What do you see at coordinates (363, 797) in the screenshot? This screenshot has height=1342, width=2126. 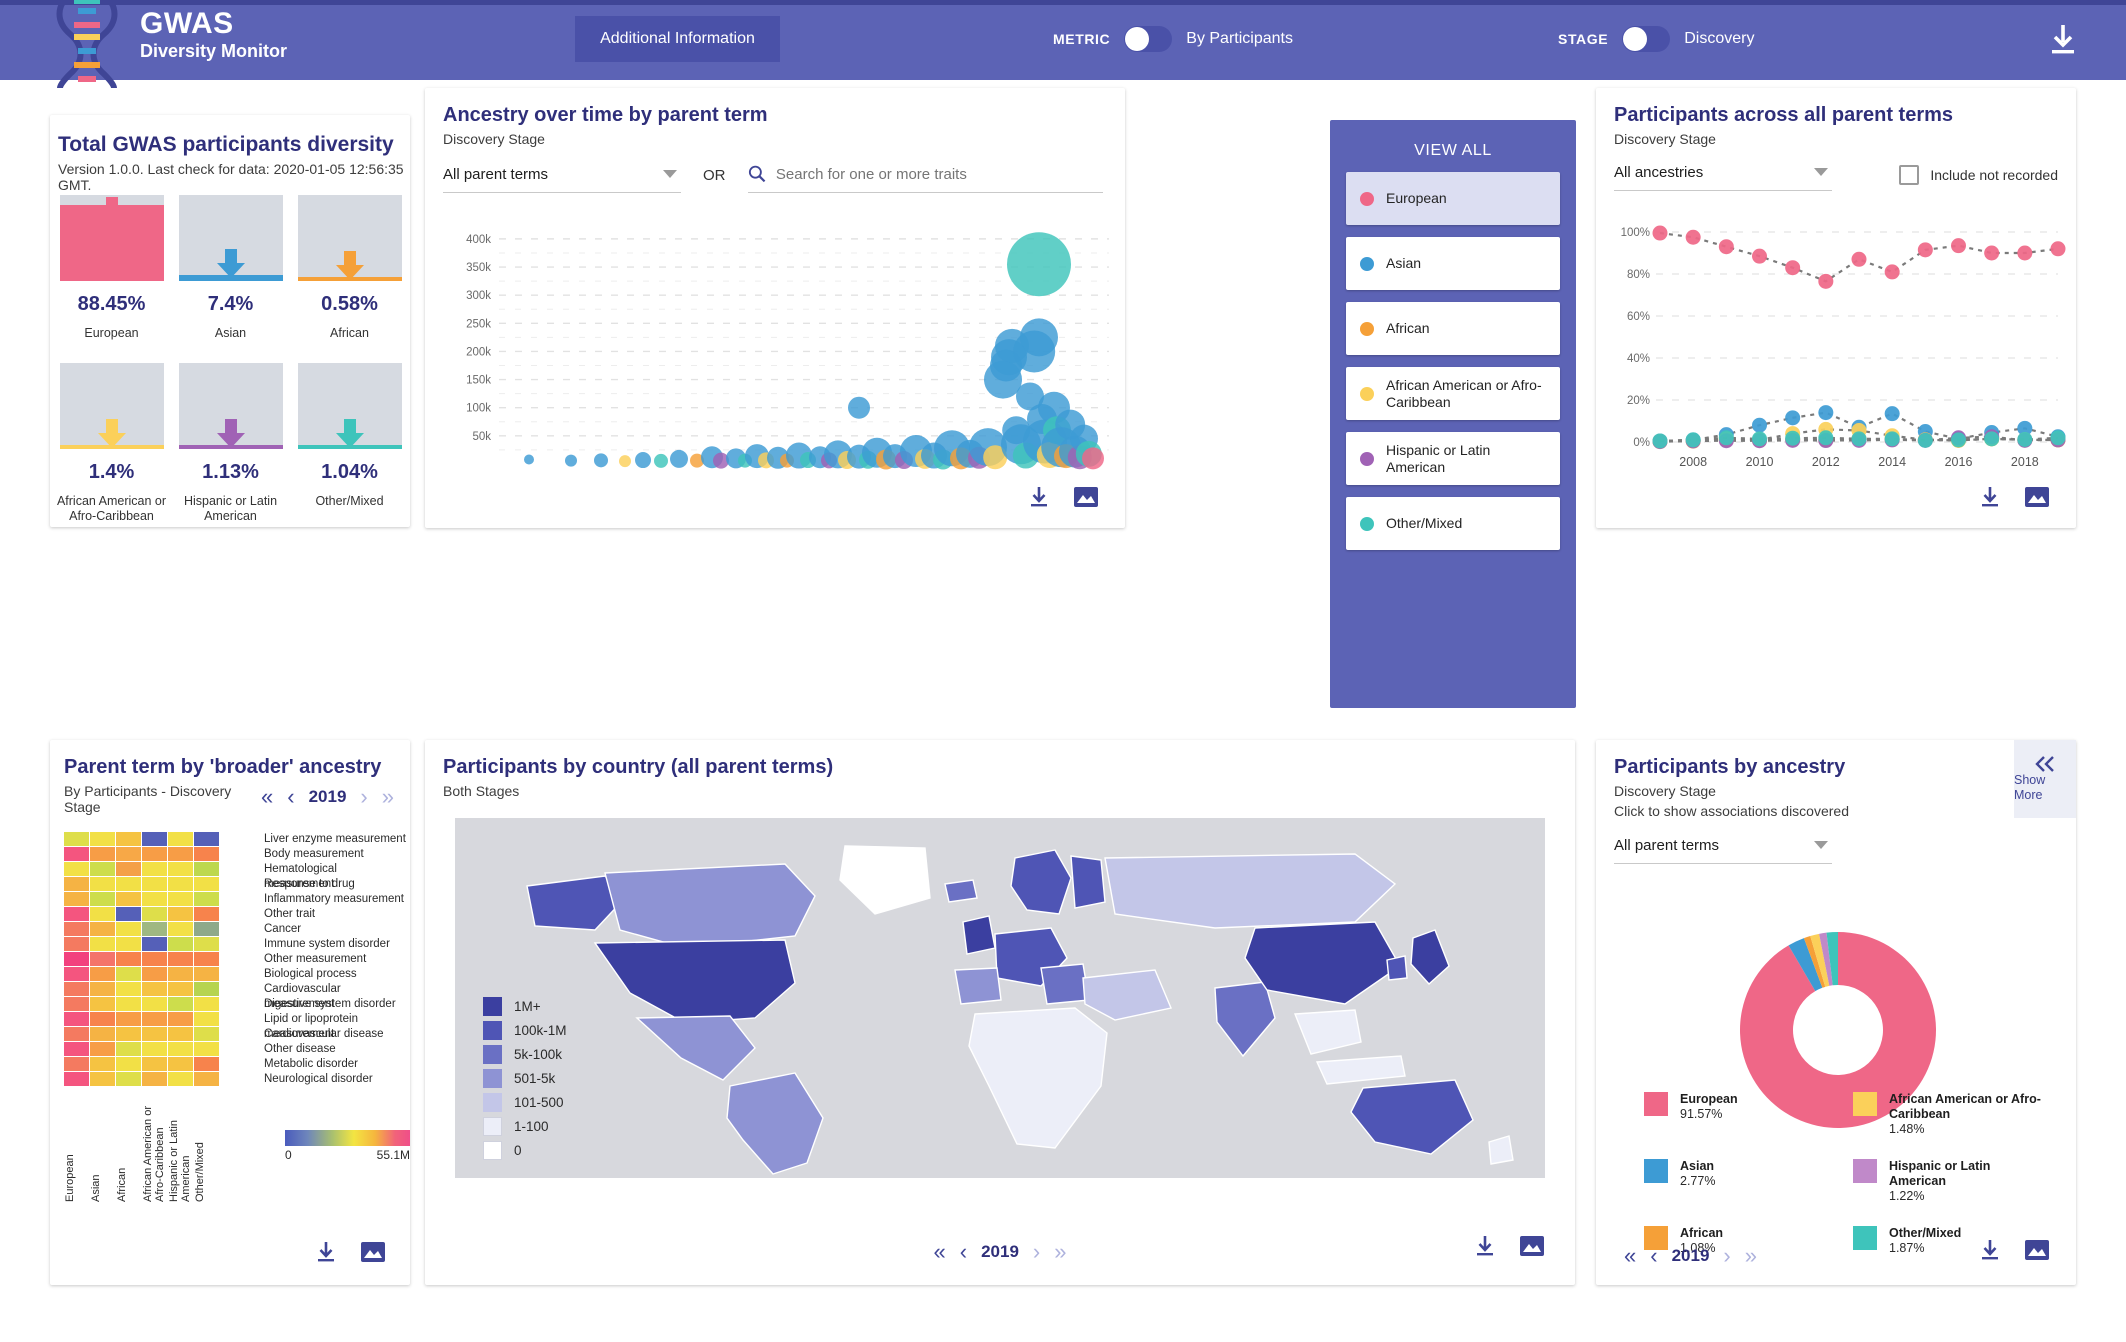 I see `year-next-button: ›` at bounding box center [363, 797].